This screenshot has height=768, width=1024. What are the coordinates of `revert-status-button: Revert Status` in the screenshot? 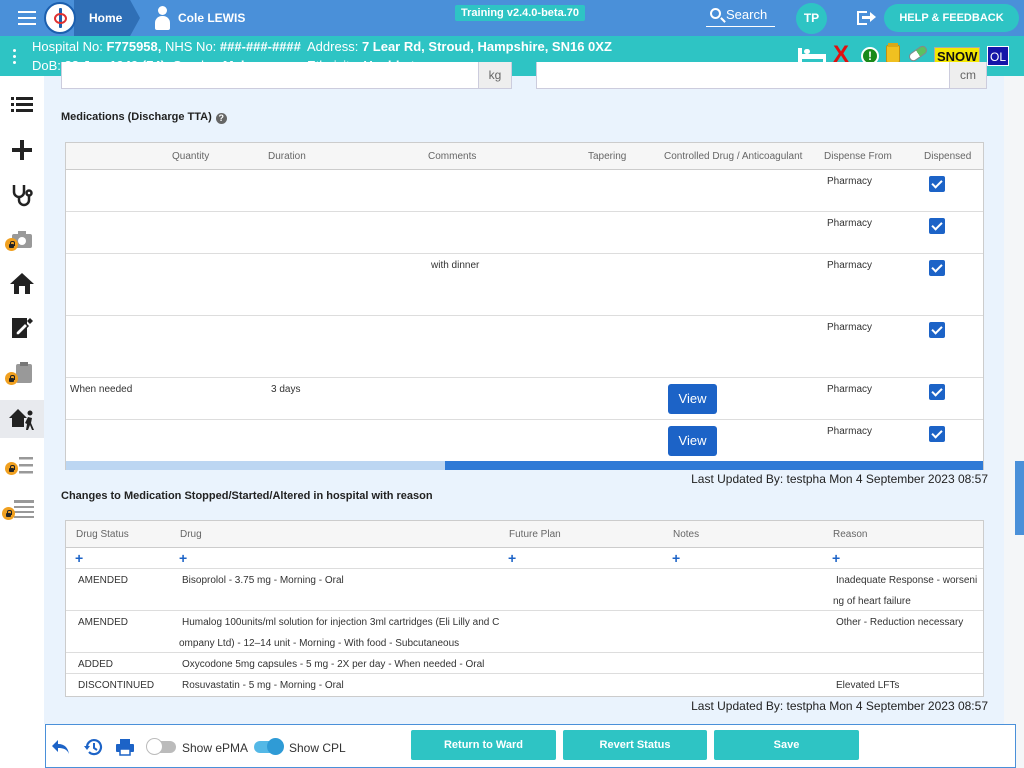 It's located at (635, 745).